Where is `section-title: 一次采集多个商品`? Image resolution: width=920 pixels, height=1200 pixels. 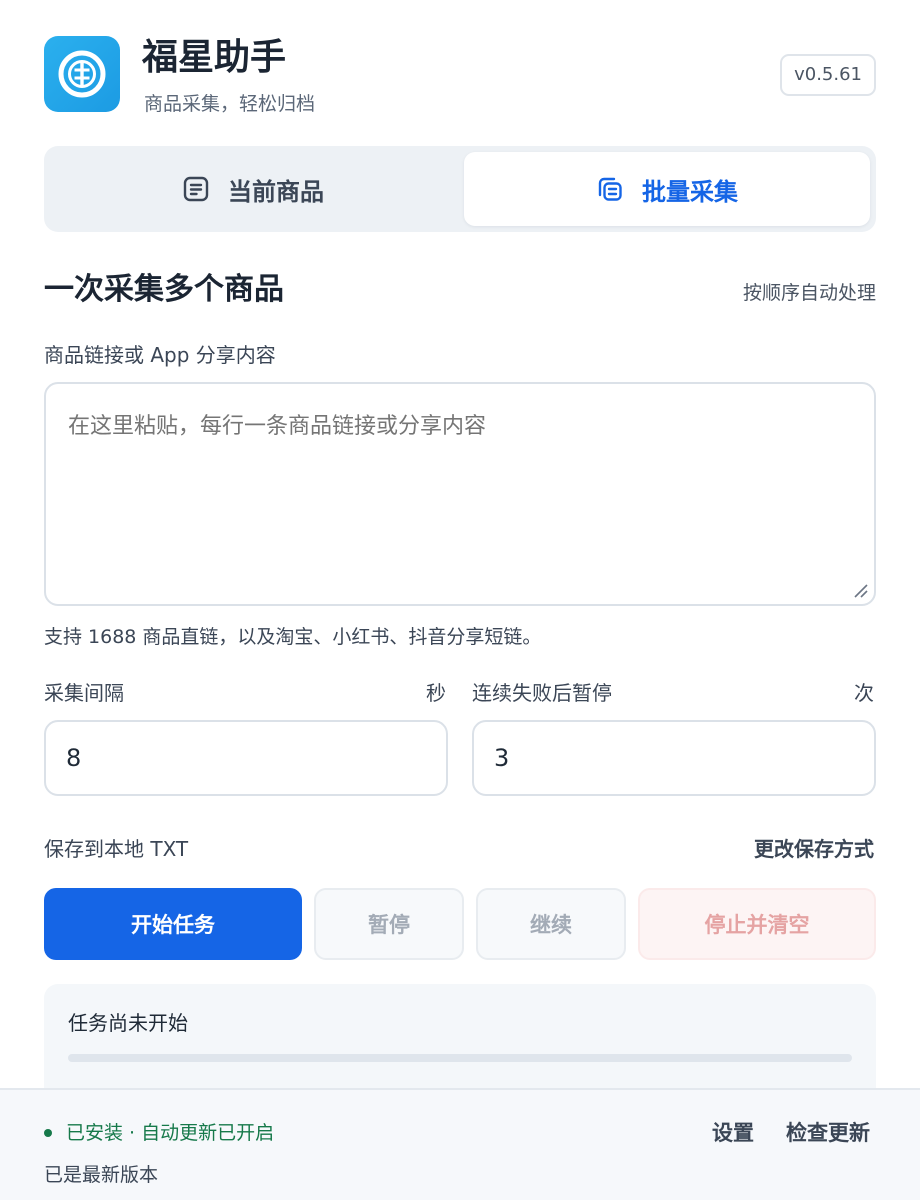 section-title: 一次采集多个商品 is located at coordinates (164, 289).